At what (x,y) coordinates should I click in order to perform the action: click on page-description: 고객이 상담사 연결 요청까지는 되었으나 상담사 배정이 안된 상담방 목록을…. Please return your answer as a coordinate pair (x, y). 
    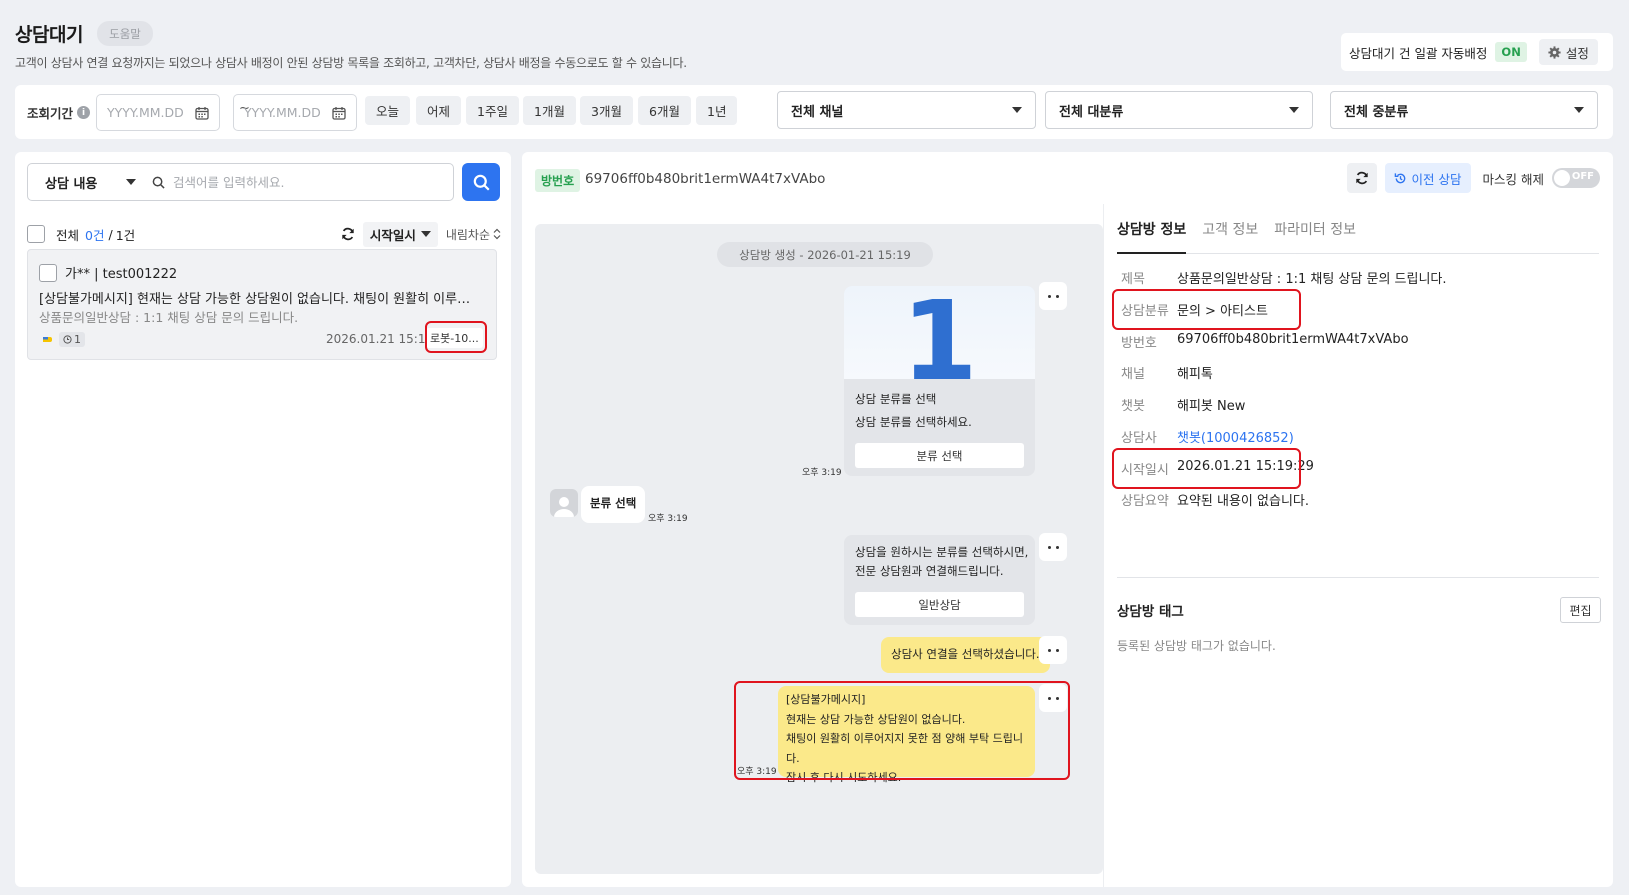
    Looking at the image, I should click on (351, 63).